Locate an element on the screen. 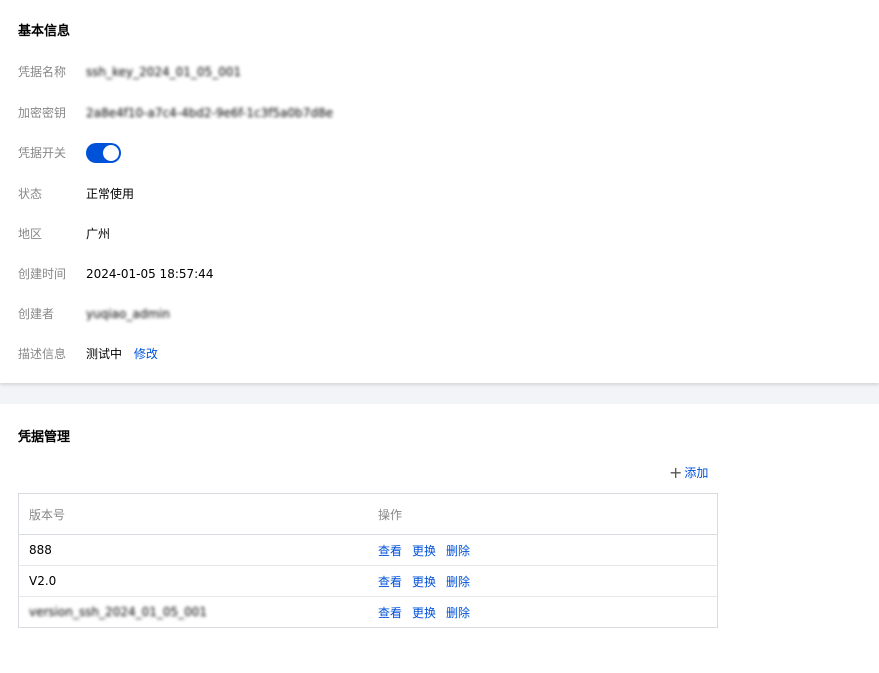  field-label: 地区 is located at coordinates (30, 234).